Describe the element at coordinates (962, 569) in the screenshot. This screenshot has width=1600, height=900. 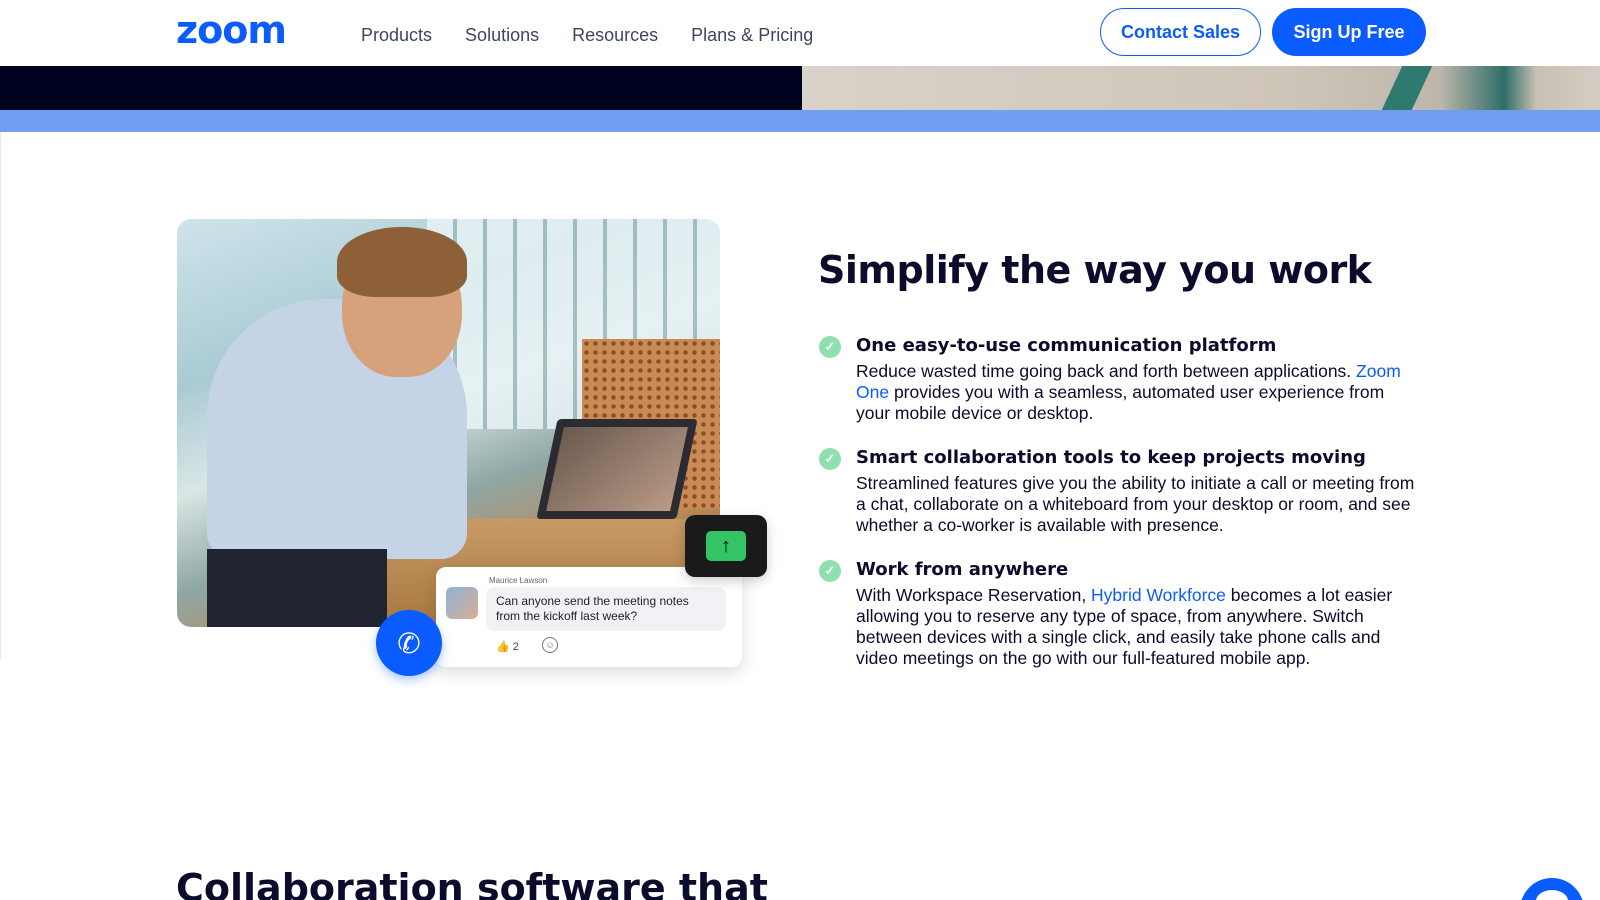
I see `feature-title: Work from anywhere` at that location.